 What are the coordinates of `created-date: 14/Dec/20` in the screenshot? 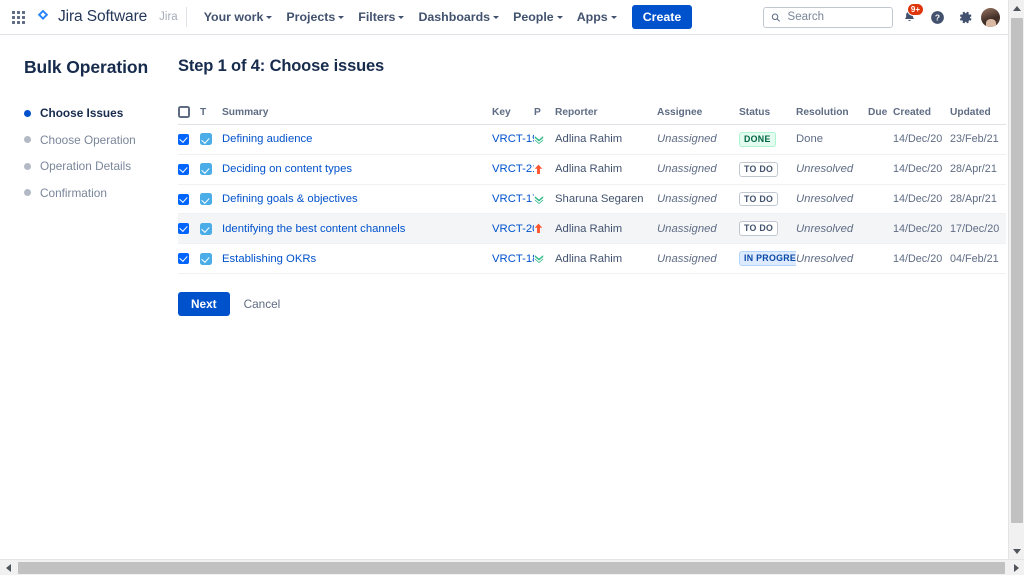 It's located at (917, 229).